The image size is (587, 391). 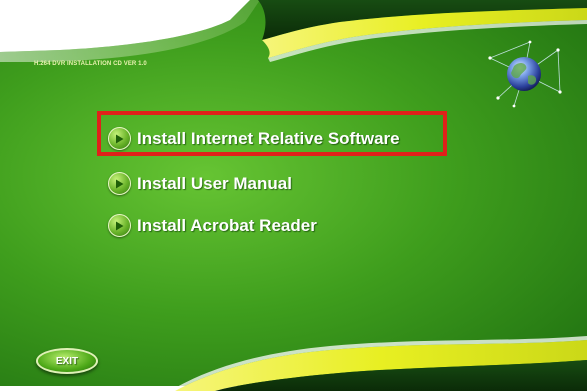 What do you see at coordinates (272, 133) in the screenshot?
I see `selection-highlight` at bounding box center [272, 133].